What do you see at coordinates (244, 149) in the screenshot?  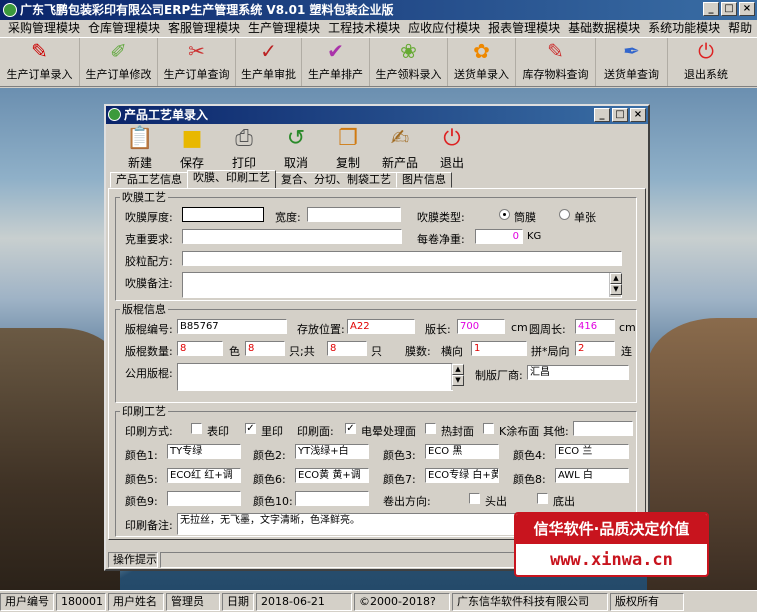 I see `print-button: ⎙ 打印` at bounding box center [244, 149].